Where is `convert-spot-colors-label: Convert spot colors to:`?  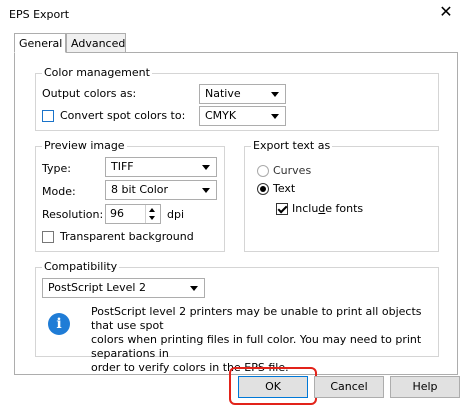 convert-spot-colors-label: Convert spot colors to: is located at coordinates (123, 115).